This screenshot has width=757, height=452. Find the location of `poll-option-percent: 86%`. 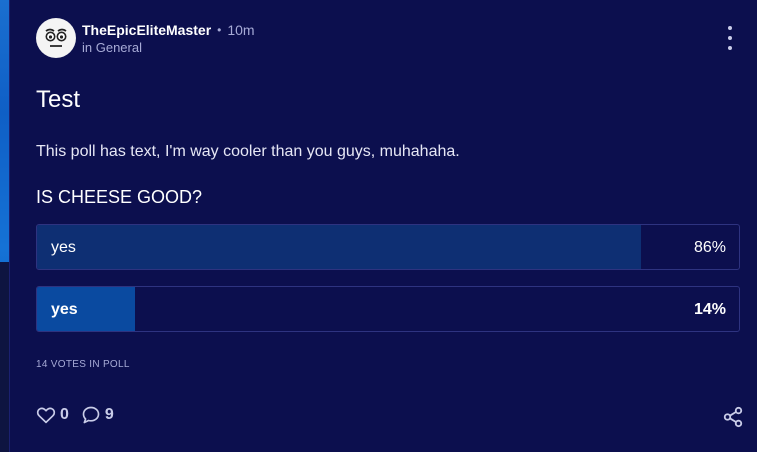

poll-option-percent: 86% is located at coordinates (709, 247).